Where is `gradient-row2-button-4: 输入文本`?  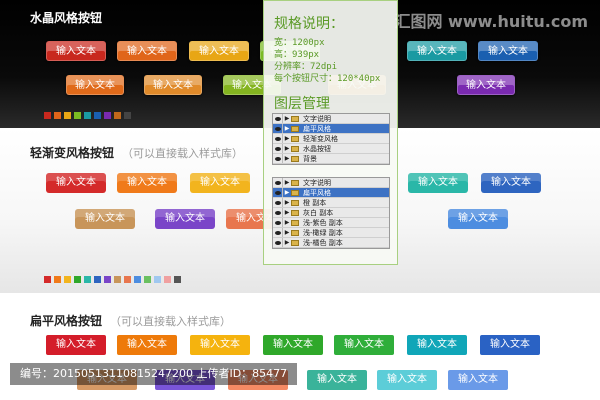
gradient-row2-button-4: 输入文本 is located at coordinates (478, 219).